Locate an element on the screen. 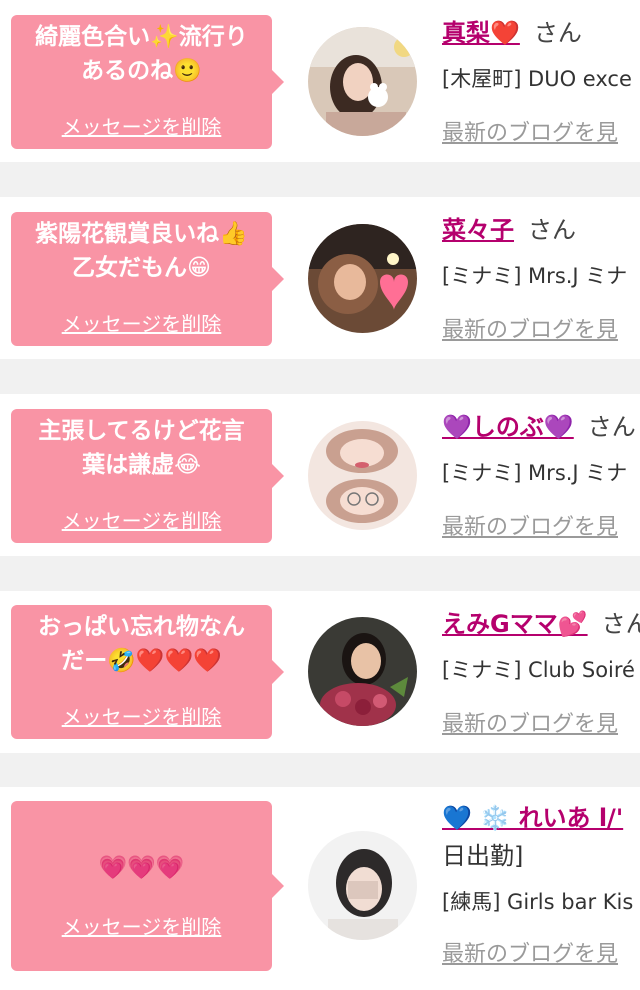  user-name-link: 菜々子 is located at coordinates (478, 230).